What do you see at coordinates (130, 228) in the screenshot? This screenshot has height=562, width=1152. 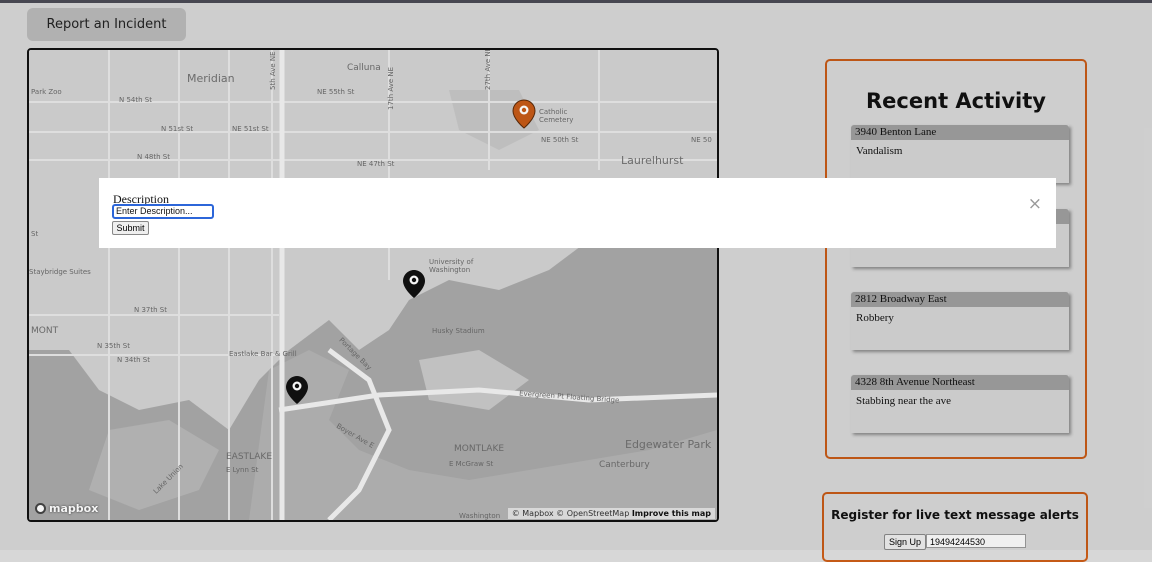 I see `submit-button: Submit` at bounding box center [130, 228].